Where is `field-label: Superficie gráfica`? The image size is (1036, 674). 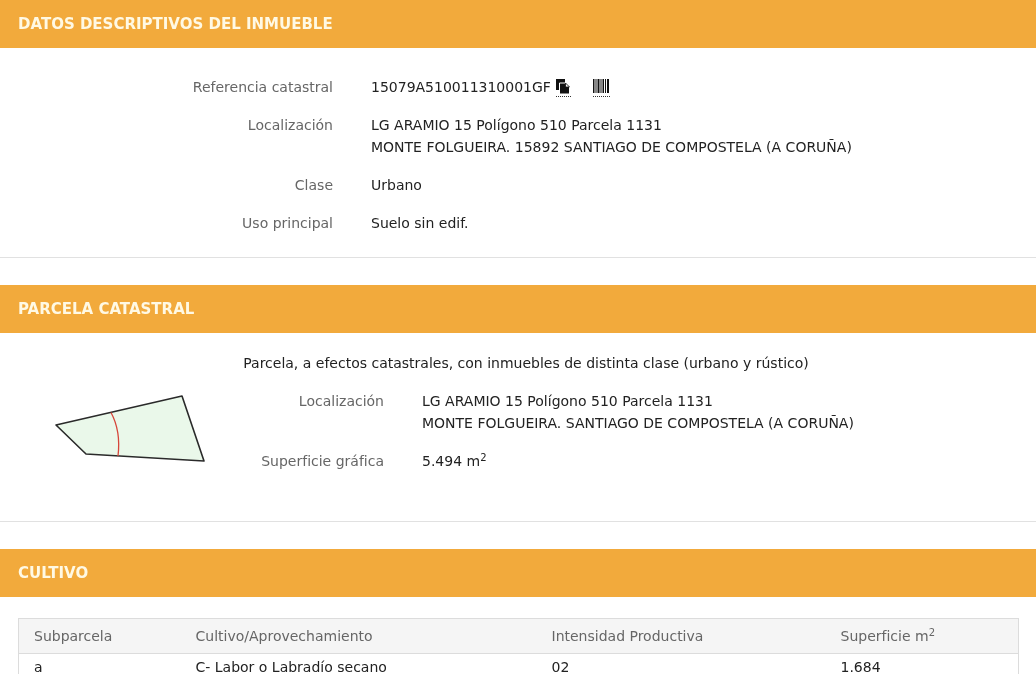 field-label: Superficie gráfica is located at coordinates (322, 461).